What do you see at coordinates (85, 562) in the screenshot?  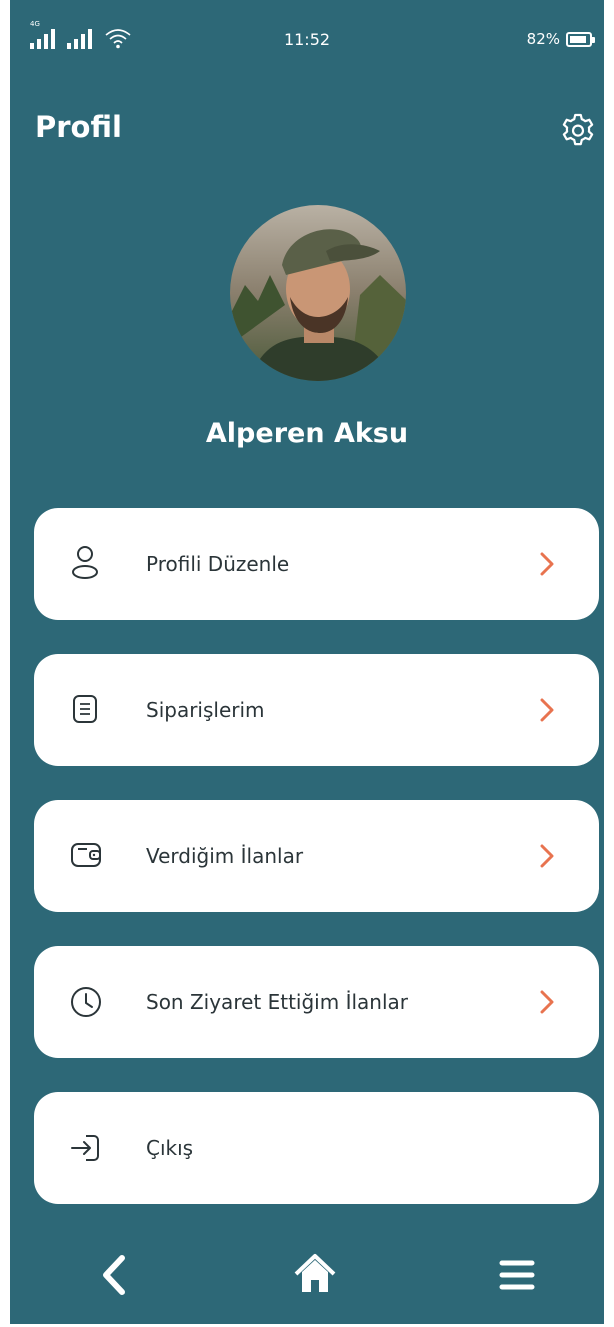 I see `user-icon` at bounding box center [85, 562].